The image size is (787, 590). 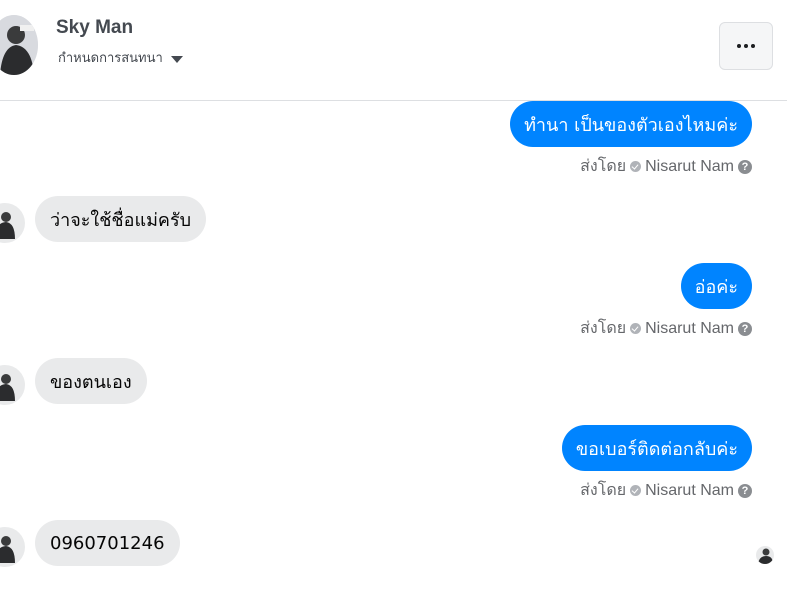 I want to click on contact-name: Sky Man, so click(x=94, y=28).